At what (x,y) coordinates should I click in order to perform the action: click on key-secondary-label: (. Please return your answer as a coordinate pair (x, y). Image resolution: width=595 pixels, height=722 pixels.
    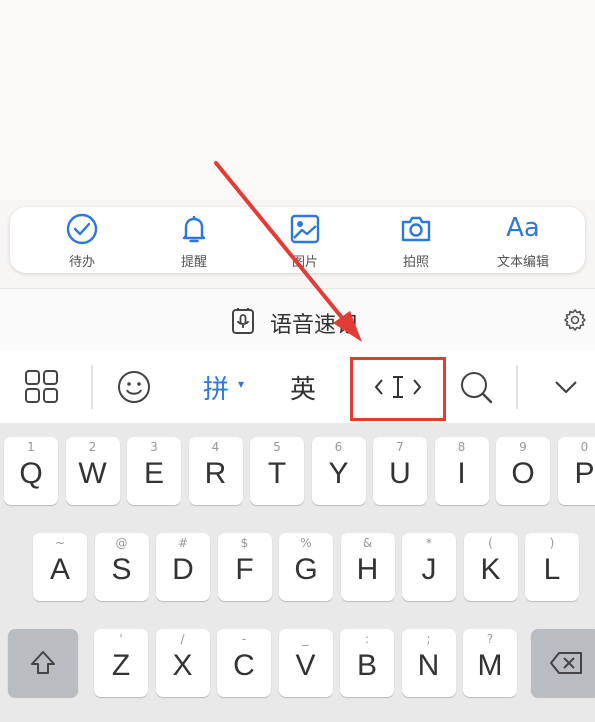
    Looking at the image, I should click on (490, 543).